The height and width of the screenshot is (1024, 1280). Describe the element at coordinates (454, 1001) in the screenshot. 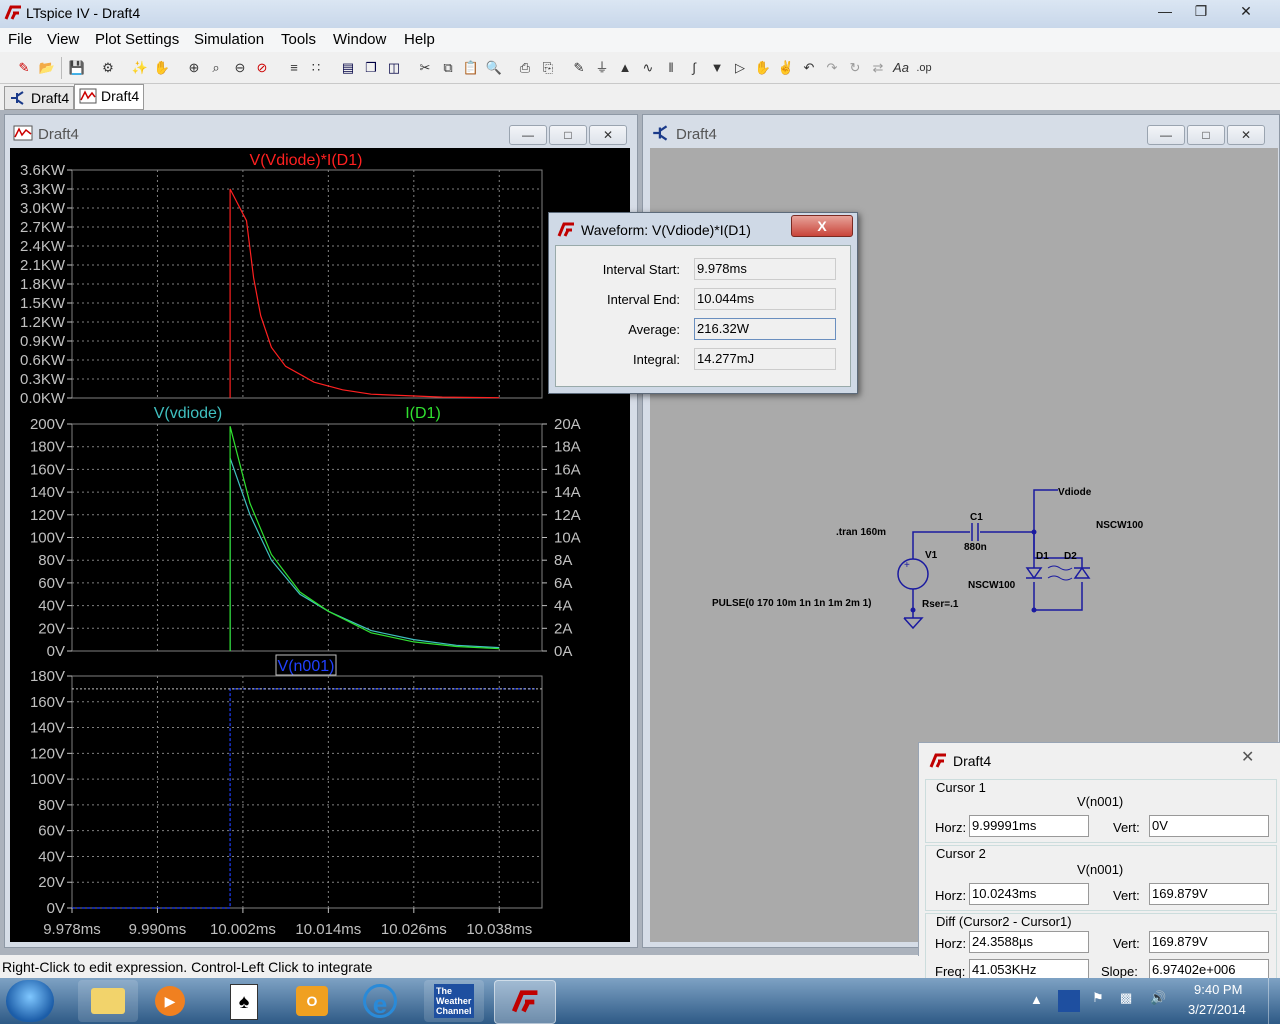

I see `weather-channel-icon: The Weather Channel` at that location.